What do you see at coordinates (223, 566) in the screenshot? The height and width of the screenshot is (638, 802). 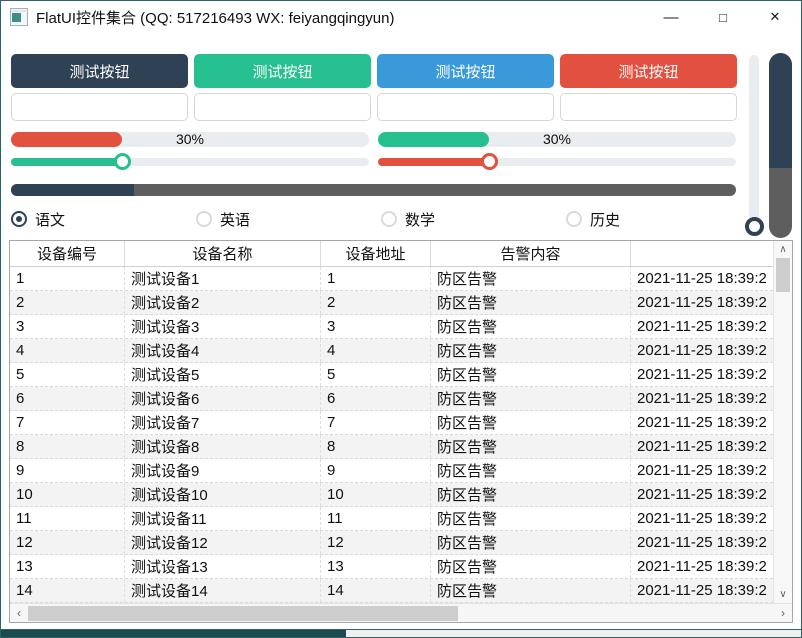 I see `table-cell: 测试设备13` at bounding box center [223, 566].